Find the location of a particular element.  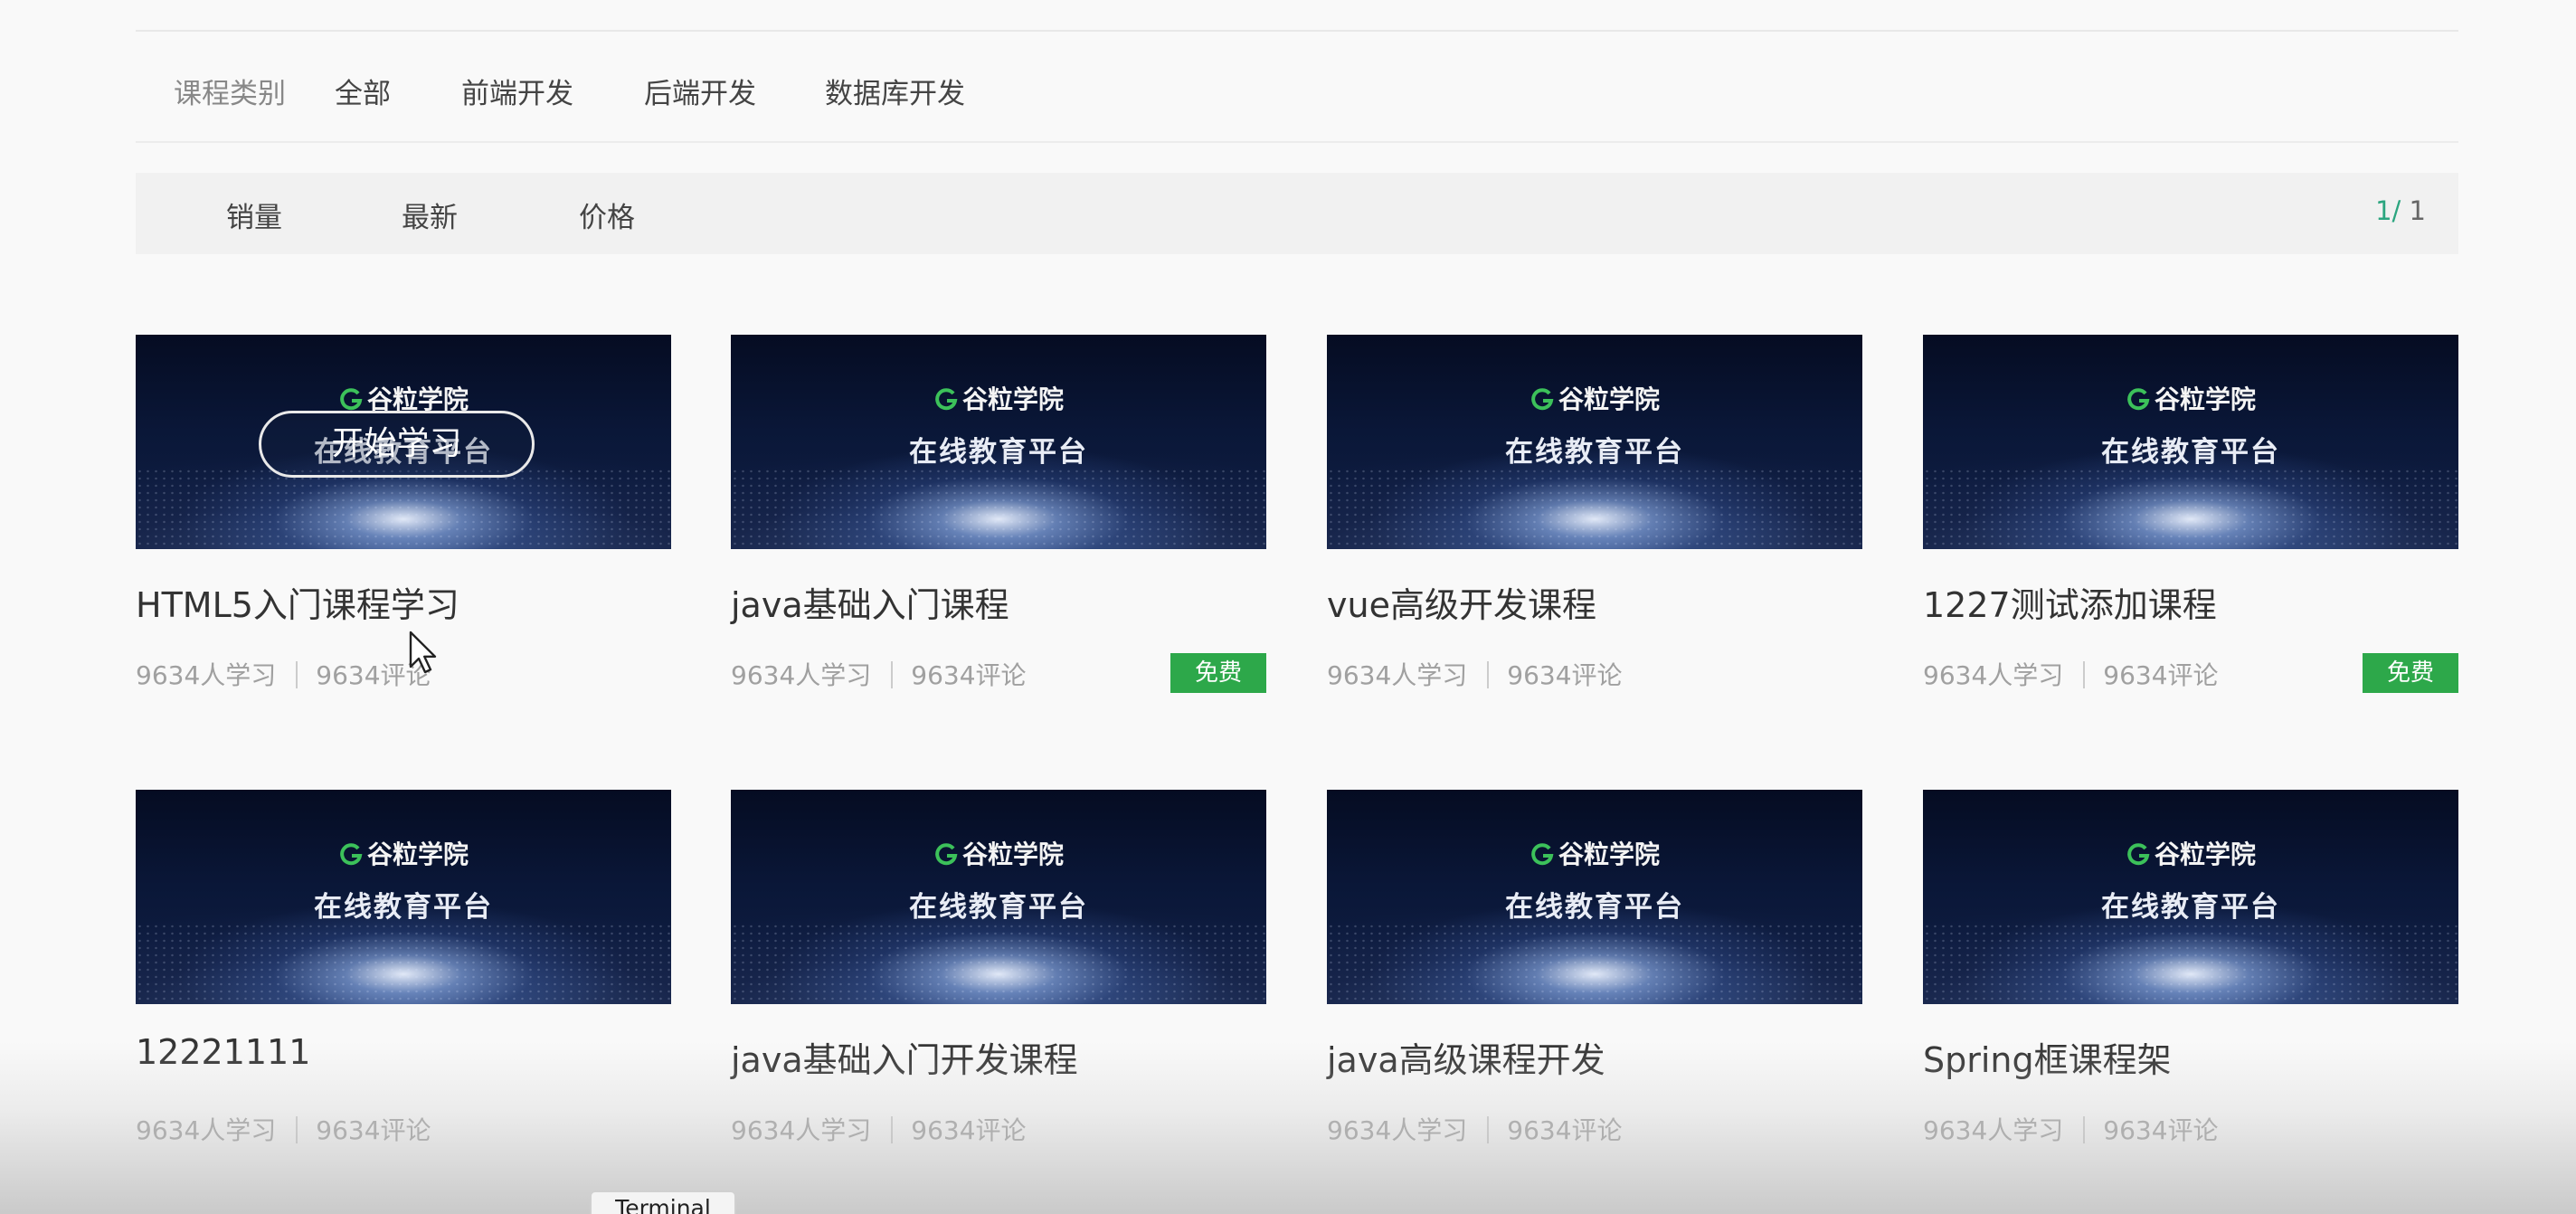

course-title: 1227测试添加课程 is located at coordinates (2070, 602).